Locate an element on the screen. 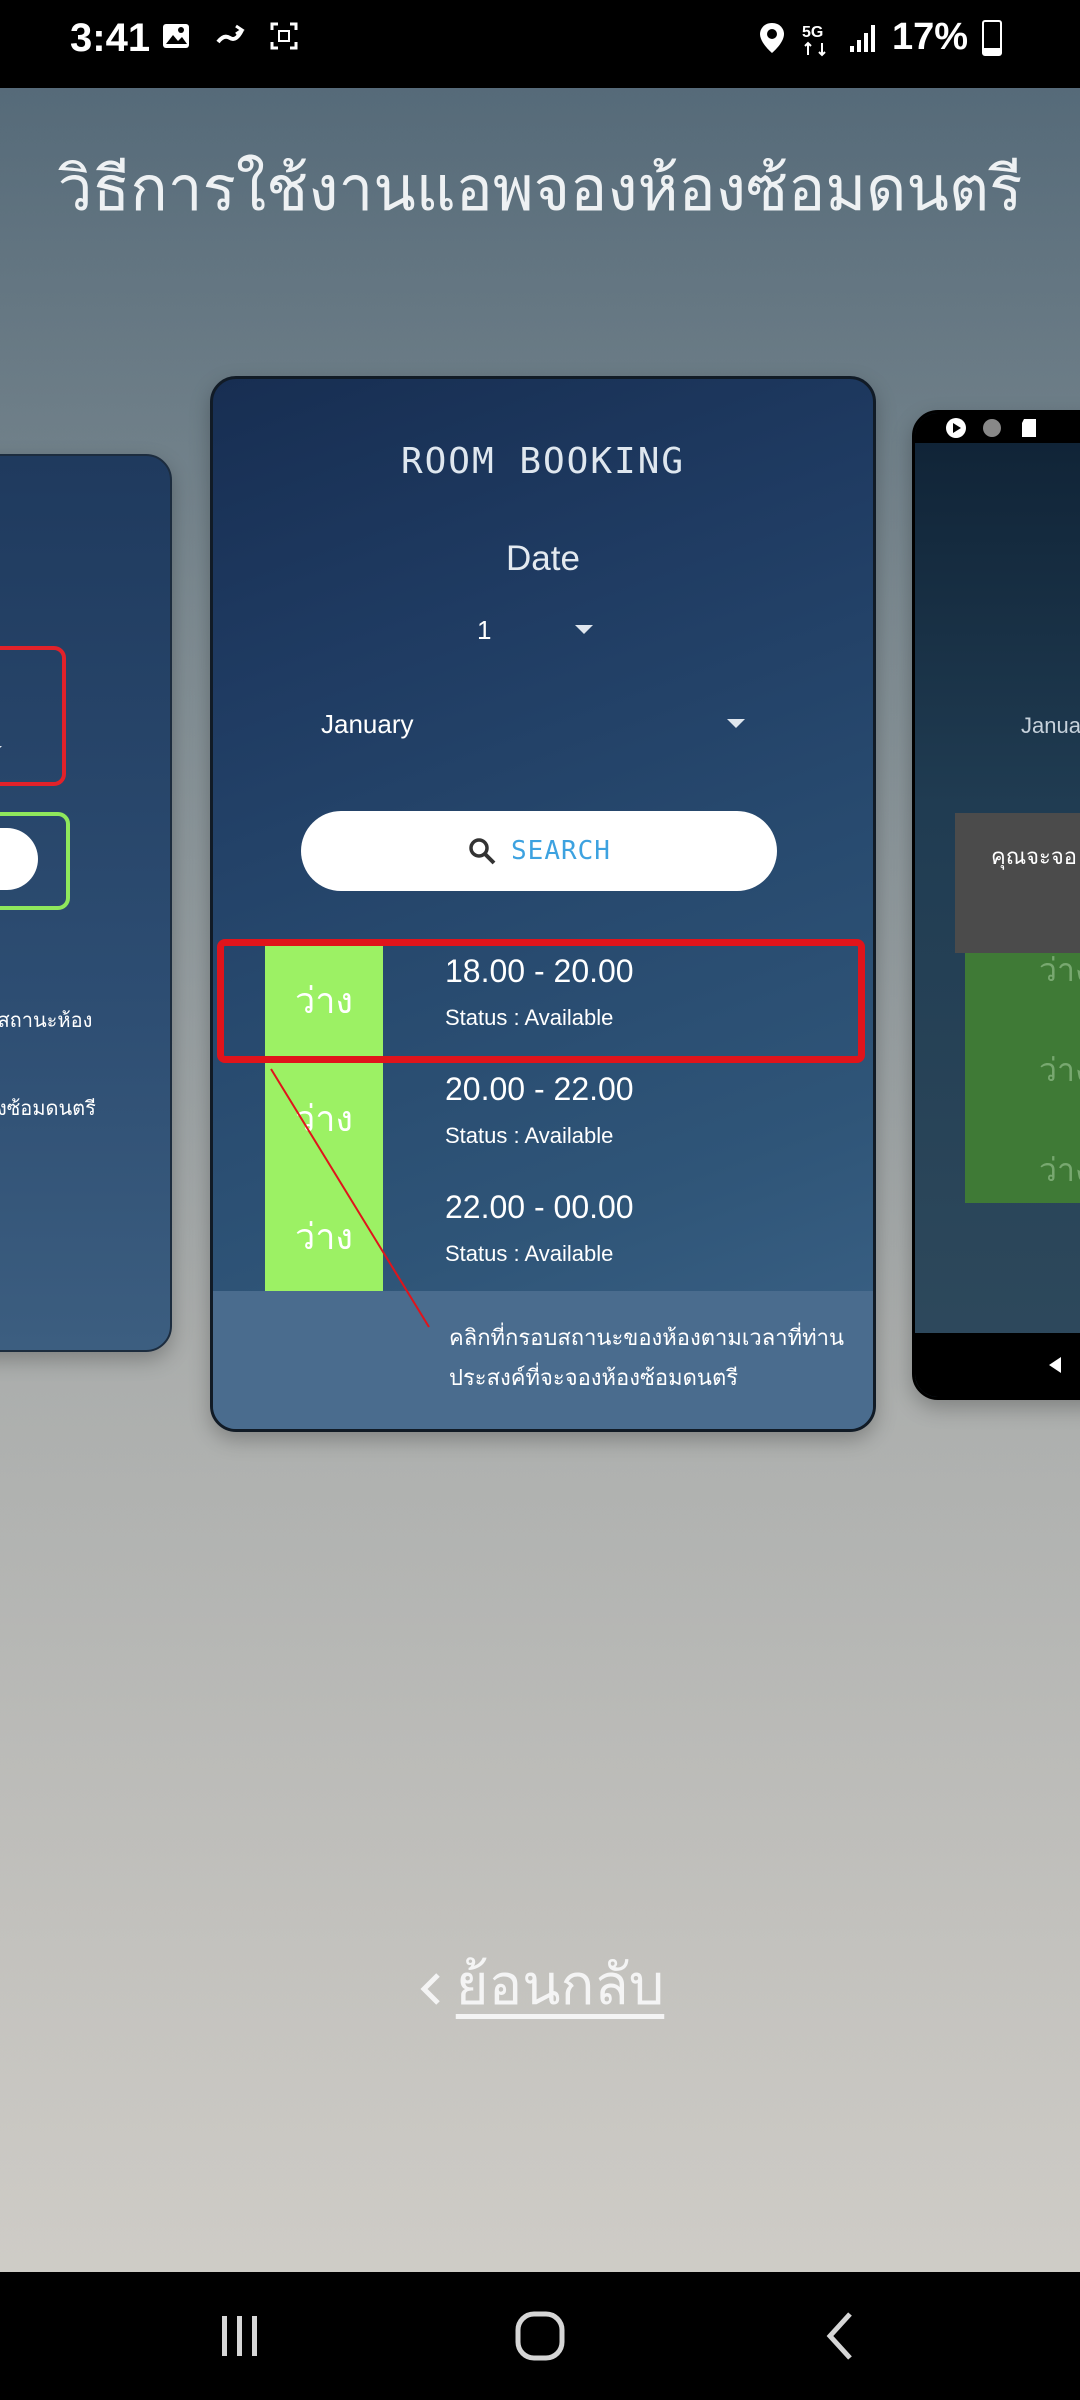 Image resolution: width=1080 pixels, height=2400 pixels. clock: 3:41 is located at coordinates (110, 38).